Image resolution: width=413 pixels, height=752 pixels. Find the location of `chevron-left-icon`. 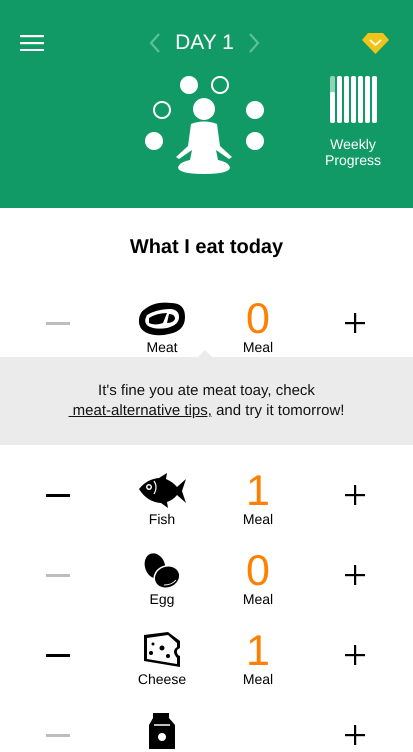

chevron-left-icon is located at coordinates (155, 43).